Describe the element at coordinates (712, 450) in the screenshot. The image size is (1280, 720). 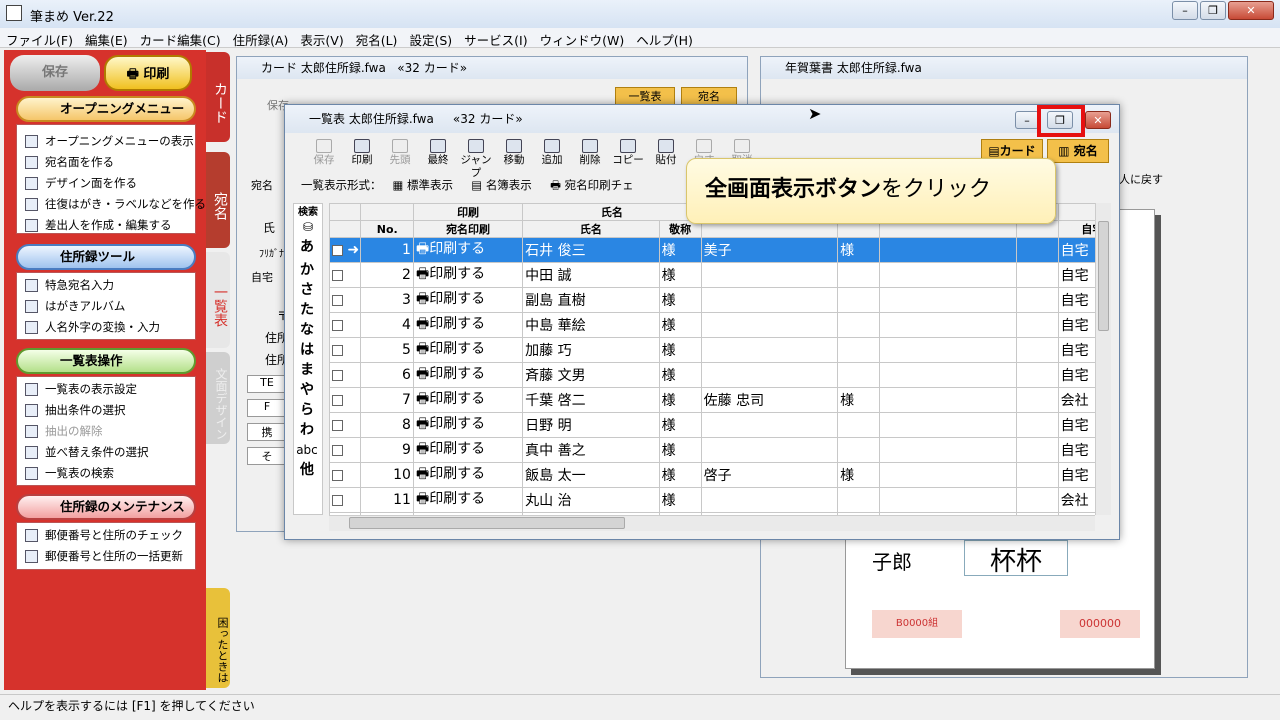
I see `table-row: 9🖶印刷する真中 善之様自宅78` at that location.